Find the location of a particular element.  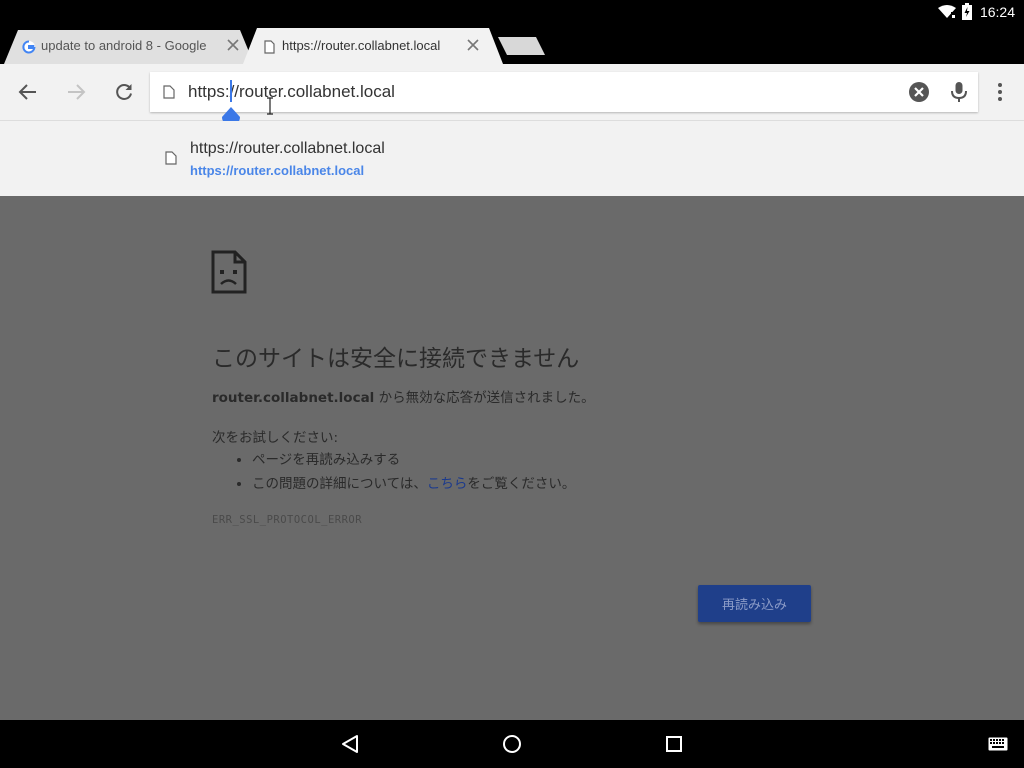

list-item: ページを再読み込みする is located at coordinates (413, 460).